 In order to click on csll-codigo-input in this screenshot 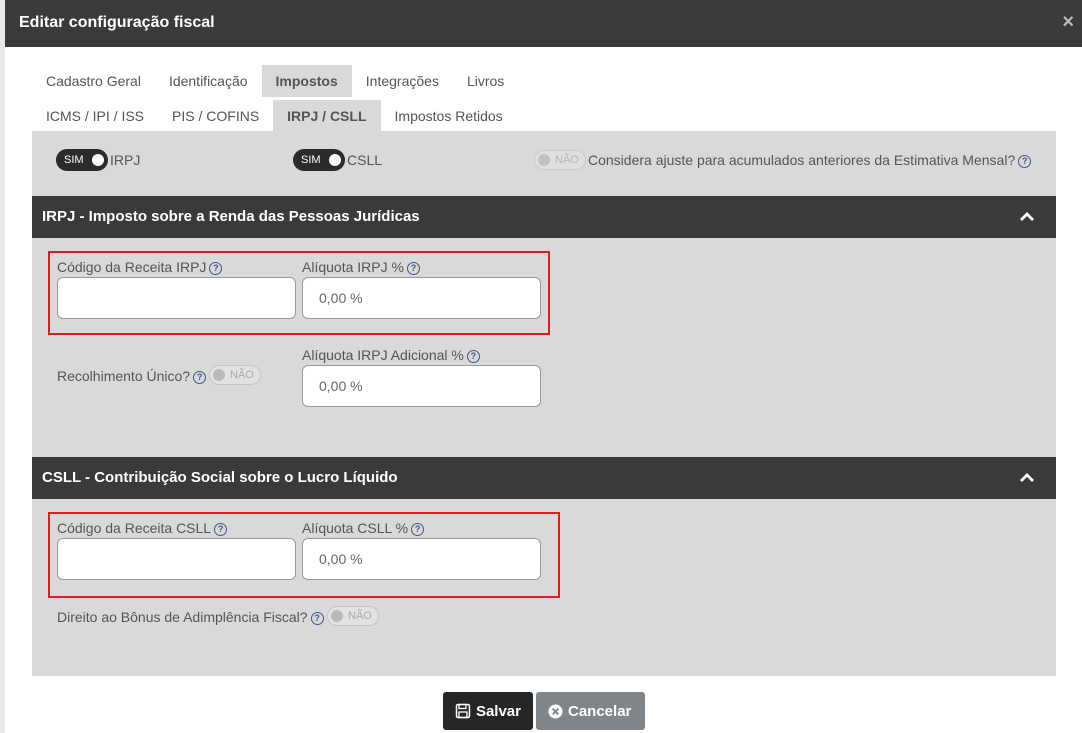, I will do `click(176, 559)`.